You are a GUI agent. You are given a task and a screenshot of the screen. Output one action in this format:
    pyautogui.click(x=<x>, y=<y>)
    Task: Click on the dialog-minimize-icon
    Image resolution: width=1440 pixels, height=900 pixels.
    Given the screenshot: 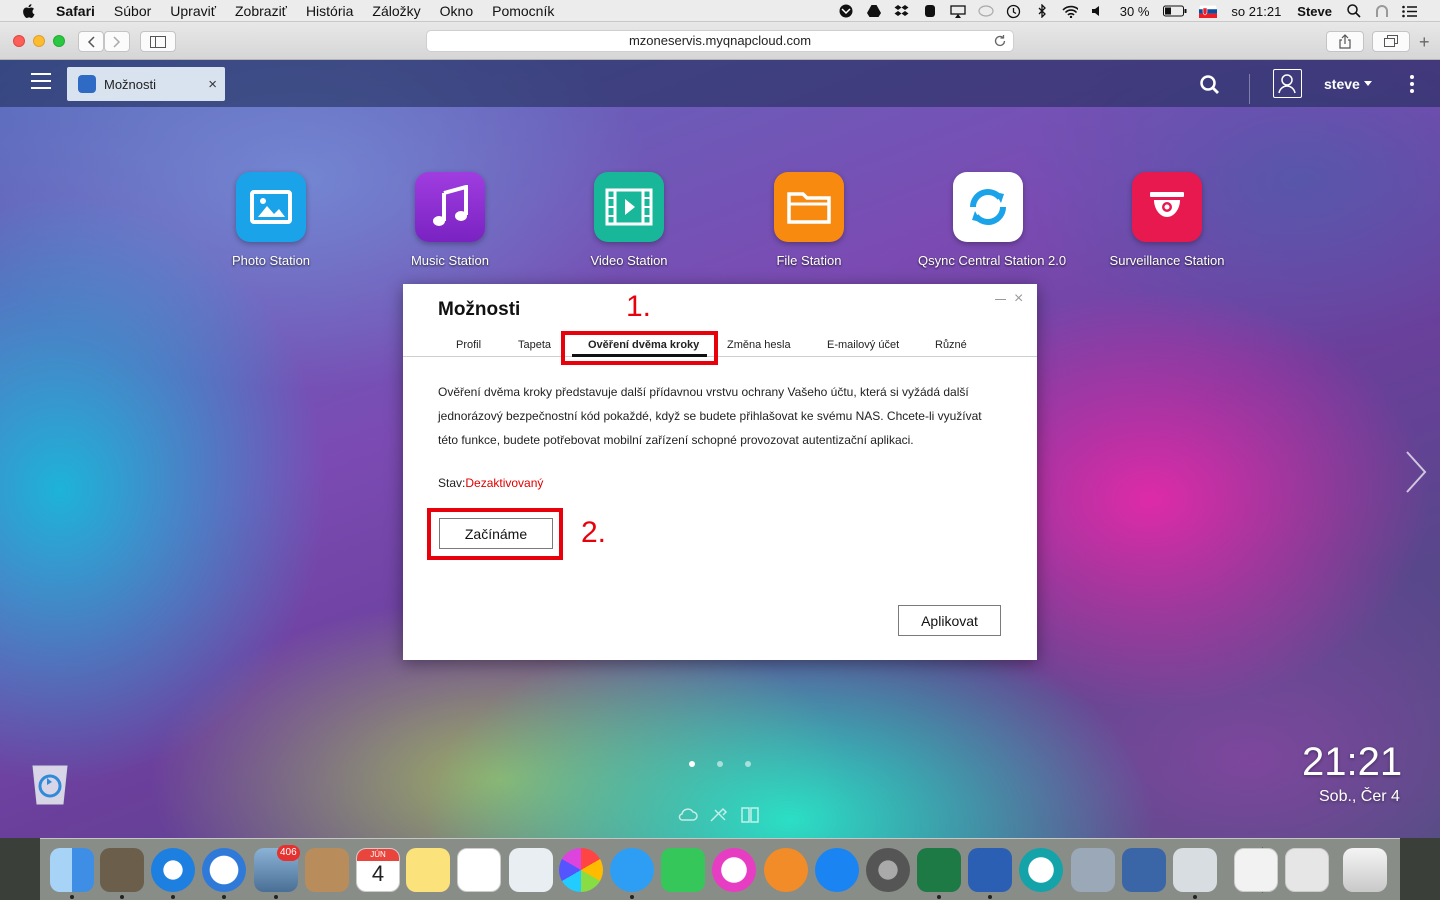 What is the action you would take?
    pyautogui.click(x=1000, y=299)
    